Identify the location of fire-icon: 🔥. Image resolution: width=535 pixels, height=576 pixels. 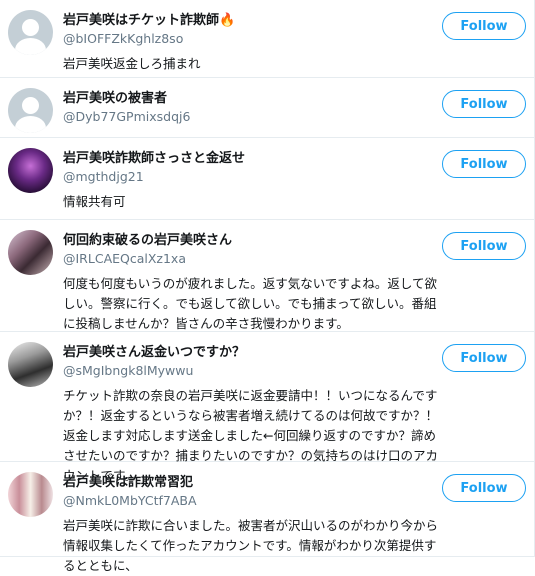
(227, 20).